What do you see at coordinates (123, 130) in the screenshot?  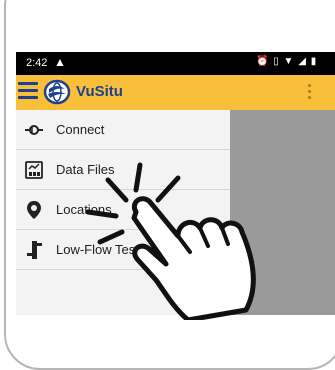 I see `drawer-item-connect: Connect` at bounding box center [123, 130].